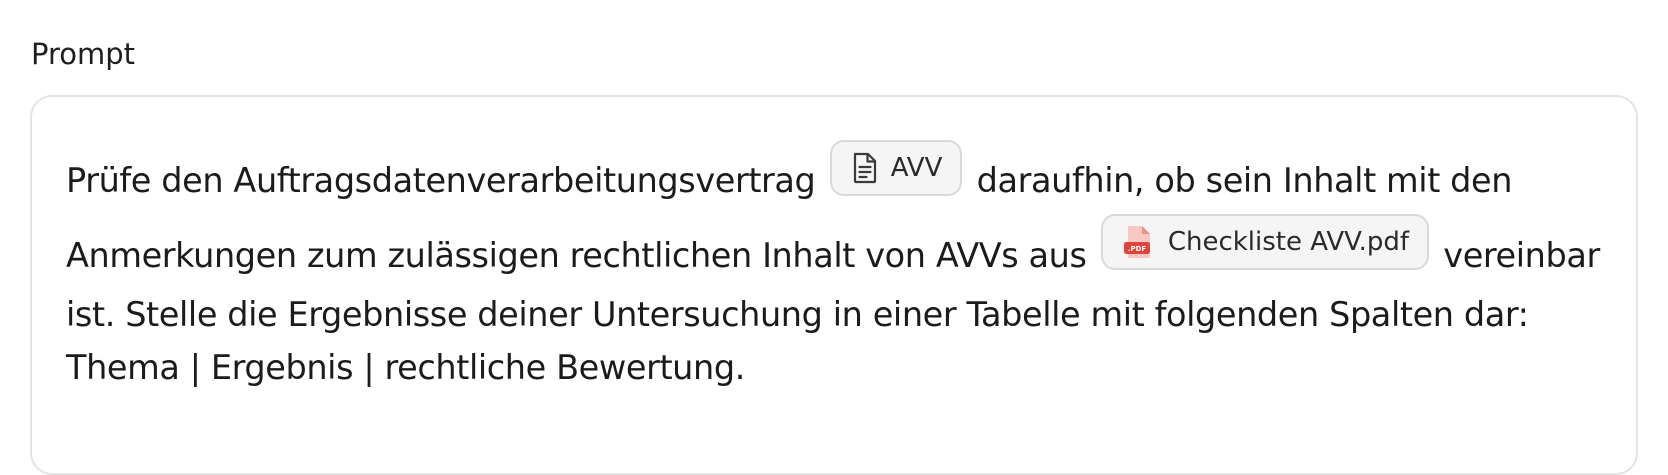  I want to click on file-chip-checkliste: .PDF Checkliste AVV.pdf, so click(1265, 242).